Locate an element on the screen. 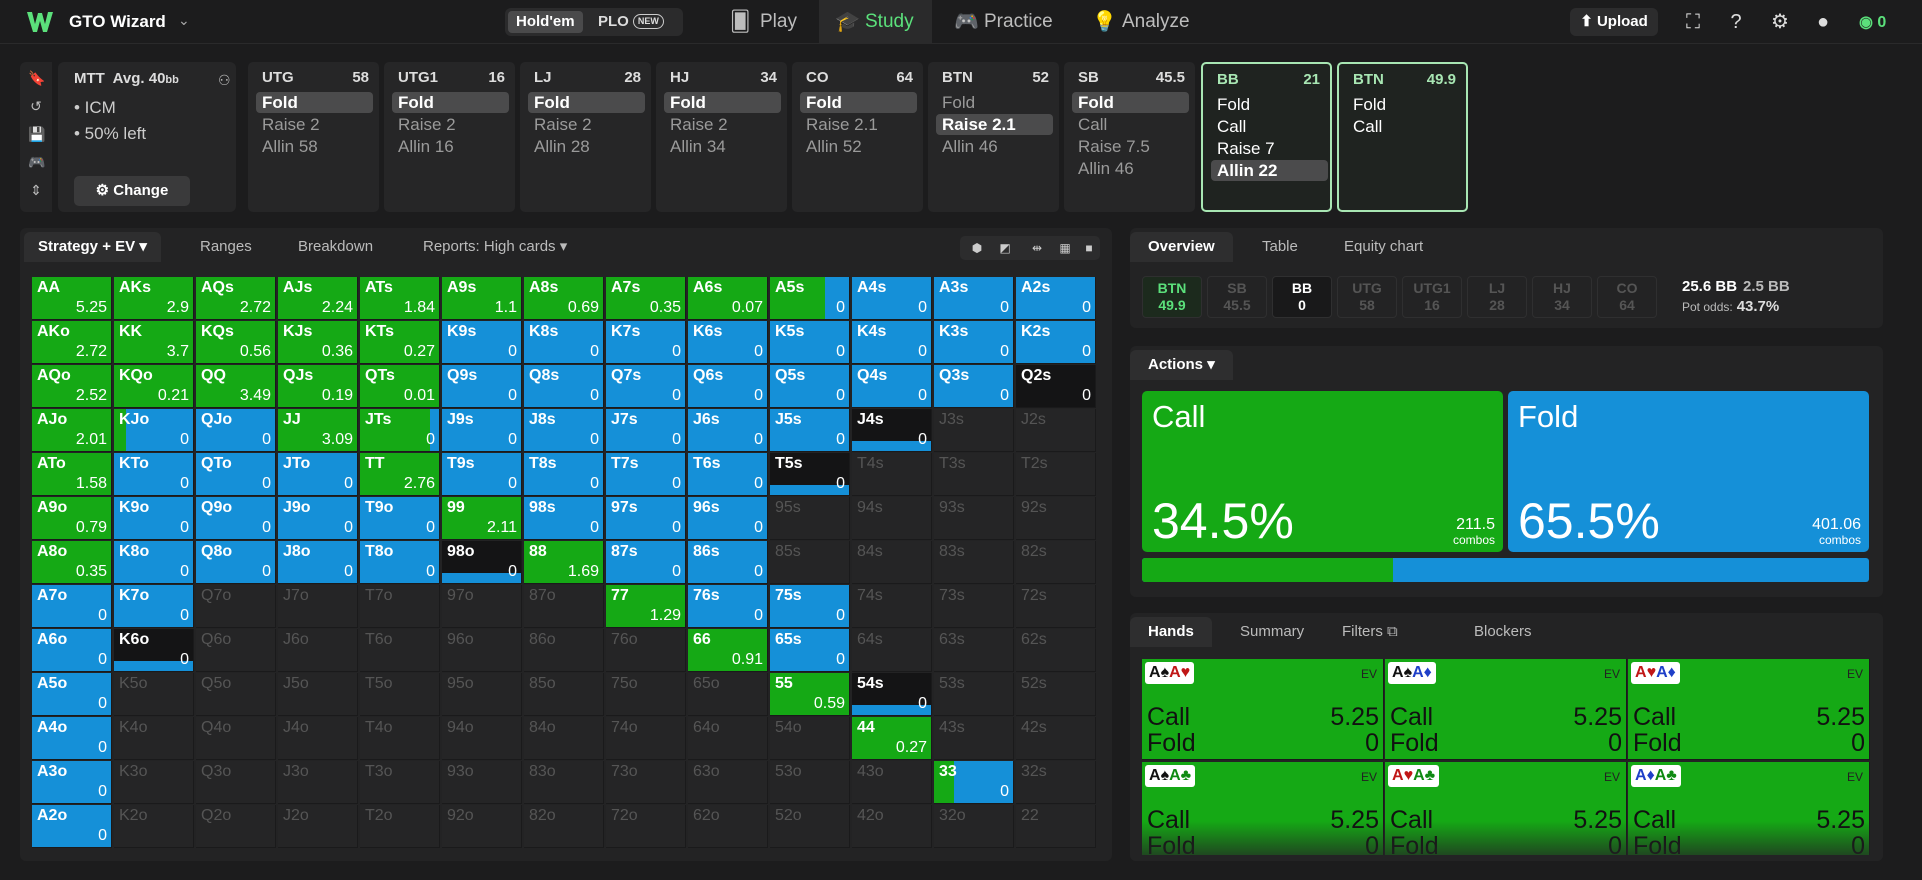  matrix-cell: K4s 0 is located at coordinates (892, 342).